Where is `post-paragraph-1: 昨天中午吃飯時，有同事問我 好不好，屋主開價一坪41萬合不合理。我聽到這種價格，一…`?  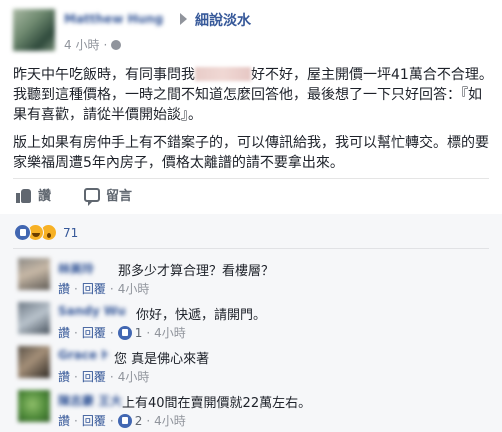 post-paragraph-1: 昨天中午吃飯時，有同事問我 好不好，屋主開價一坪41萬合不合理。我聽到這種價格，一… is located at coordinates (254, 95).